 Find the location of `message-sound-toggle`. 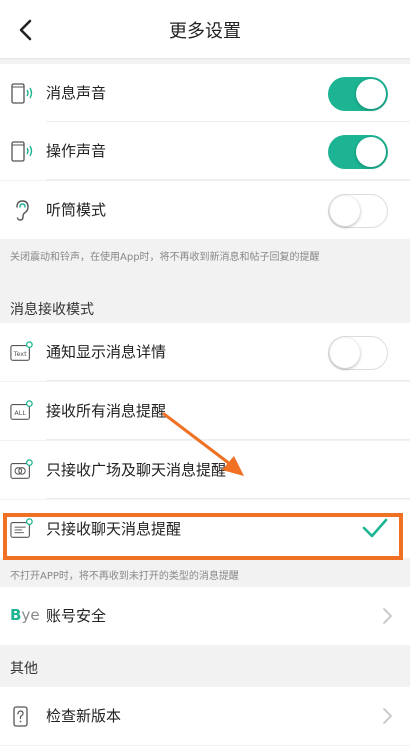

message-sound-toggle is located at coordinates (358, 94).